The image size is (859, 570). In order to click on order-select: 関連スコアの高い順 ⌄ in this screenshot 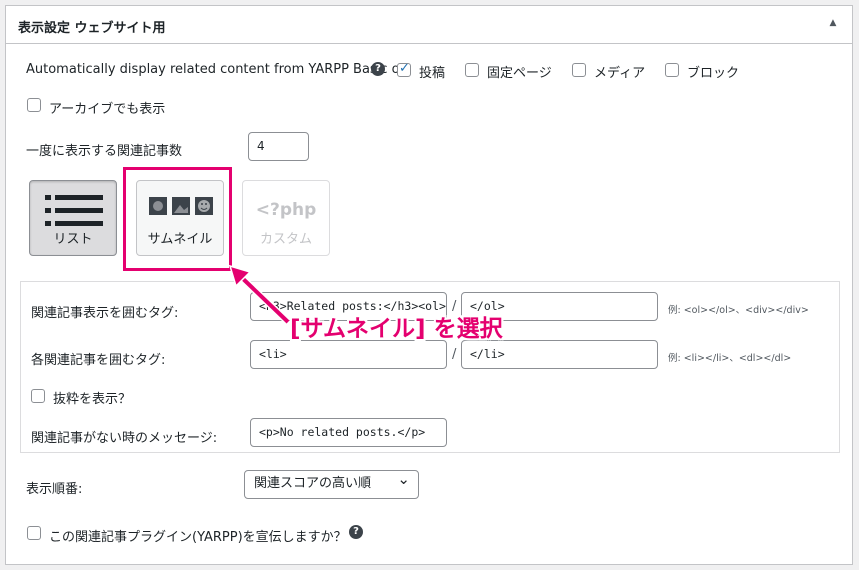, I will do `click(331, 484)`.